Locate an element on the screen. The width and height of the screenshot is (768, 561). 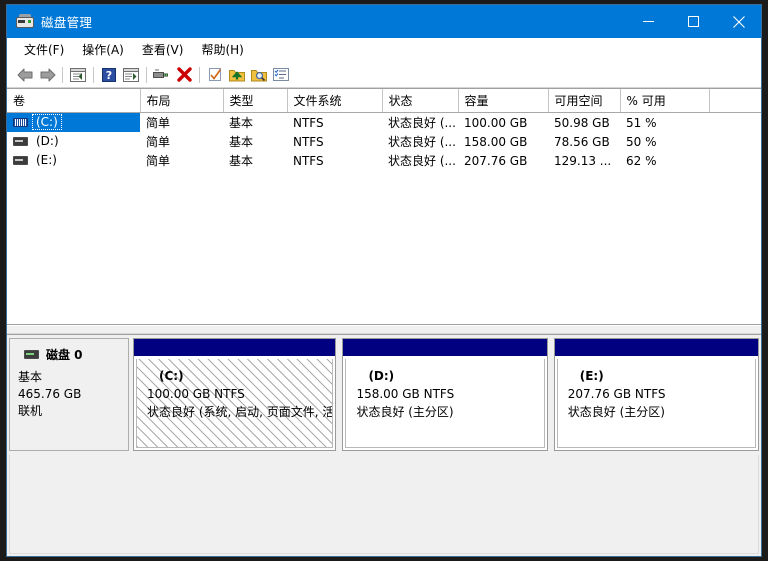
cell-percent-free: 62 % is located at coordinates (641, 160).